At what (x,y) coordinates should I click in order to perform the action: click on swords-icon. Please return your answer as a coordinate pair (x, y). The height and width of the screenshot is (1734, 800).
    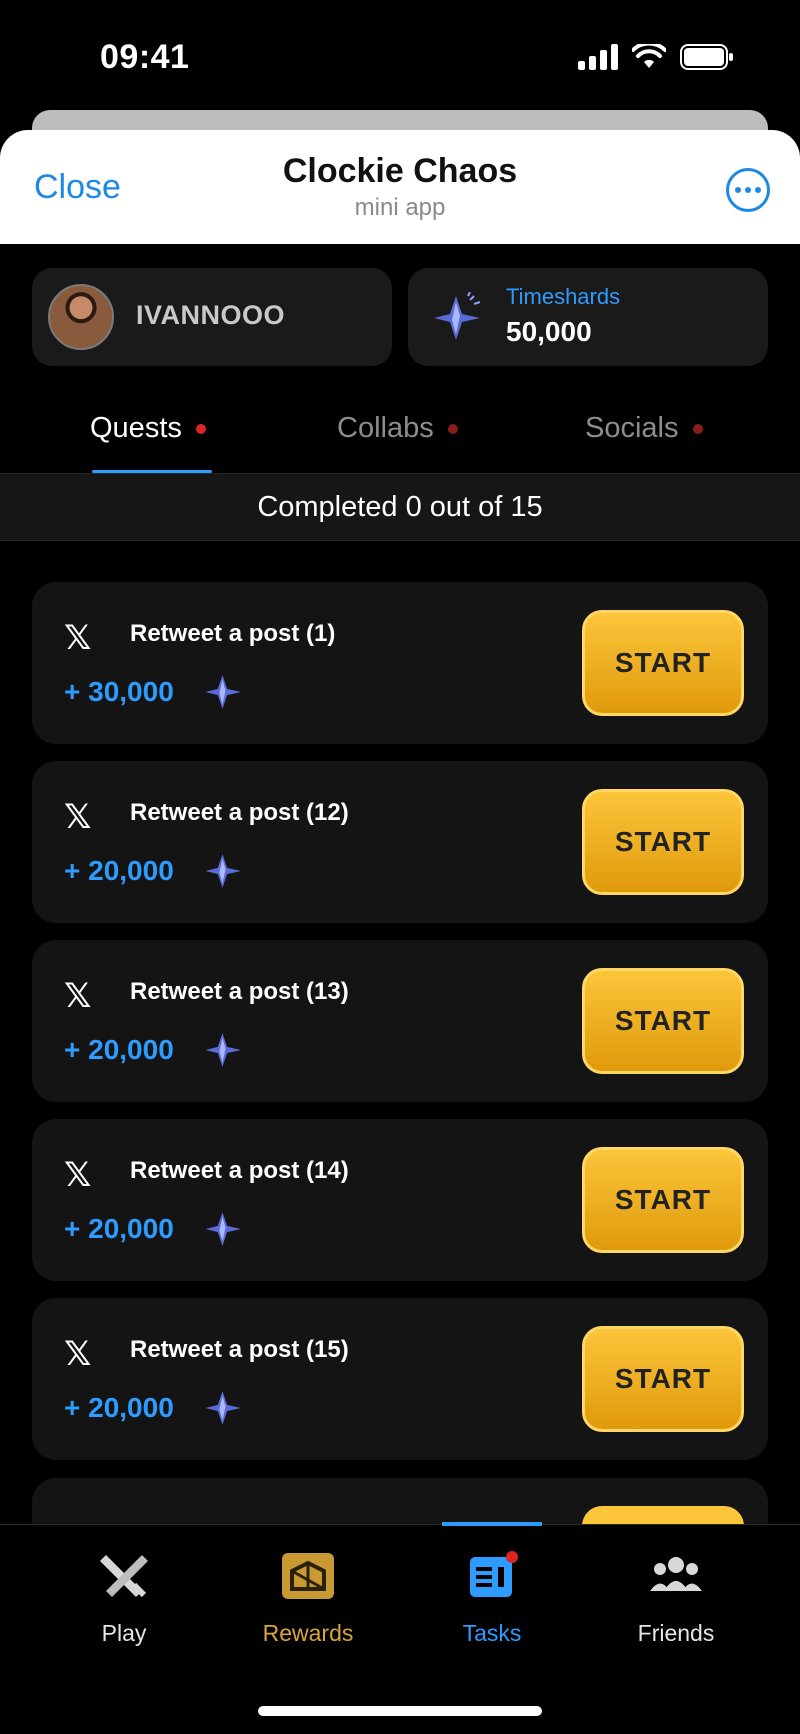
    Looking at the image, I should click on (124, 1576).